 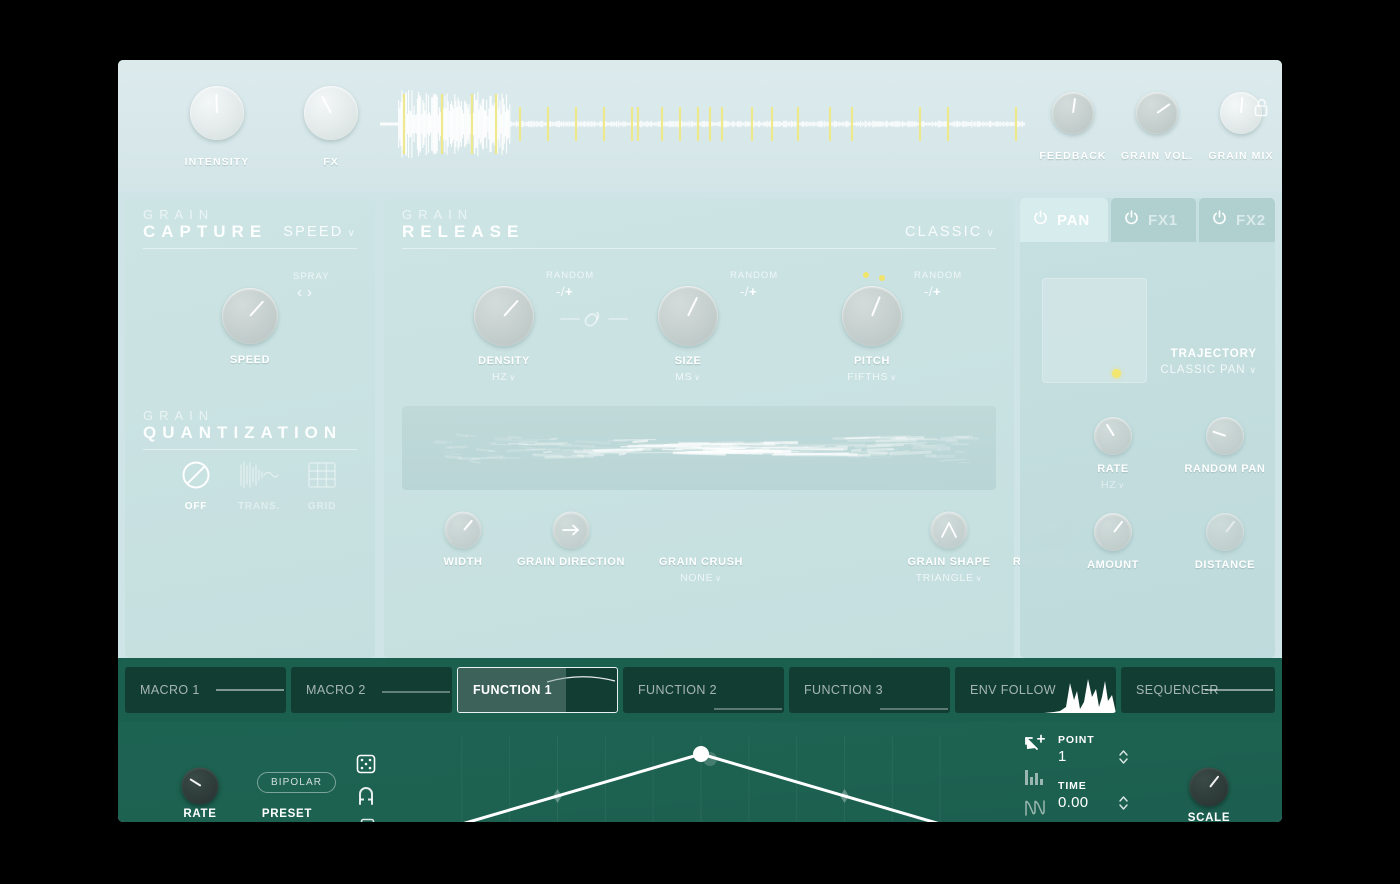 What do you see at coordinates (250, 248) in the screenshot?
I see `capture-divider` at bounding box center [250, 248].